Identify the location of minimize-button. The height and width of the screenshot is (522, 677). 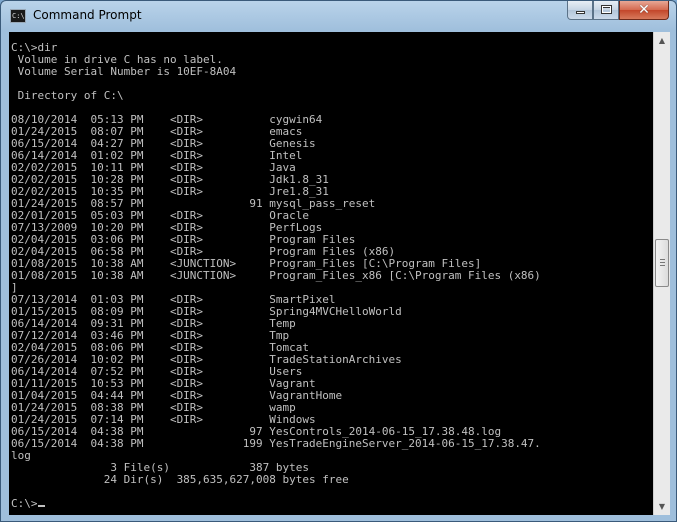
(580, 10).